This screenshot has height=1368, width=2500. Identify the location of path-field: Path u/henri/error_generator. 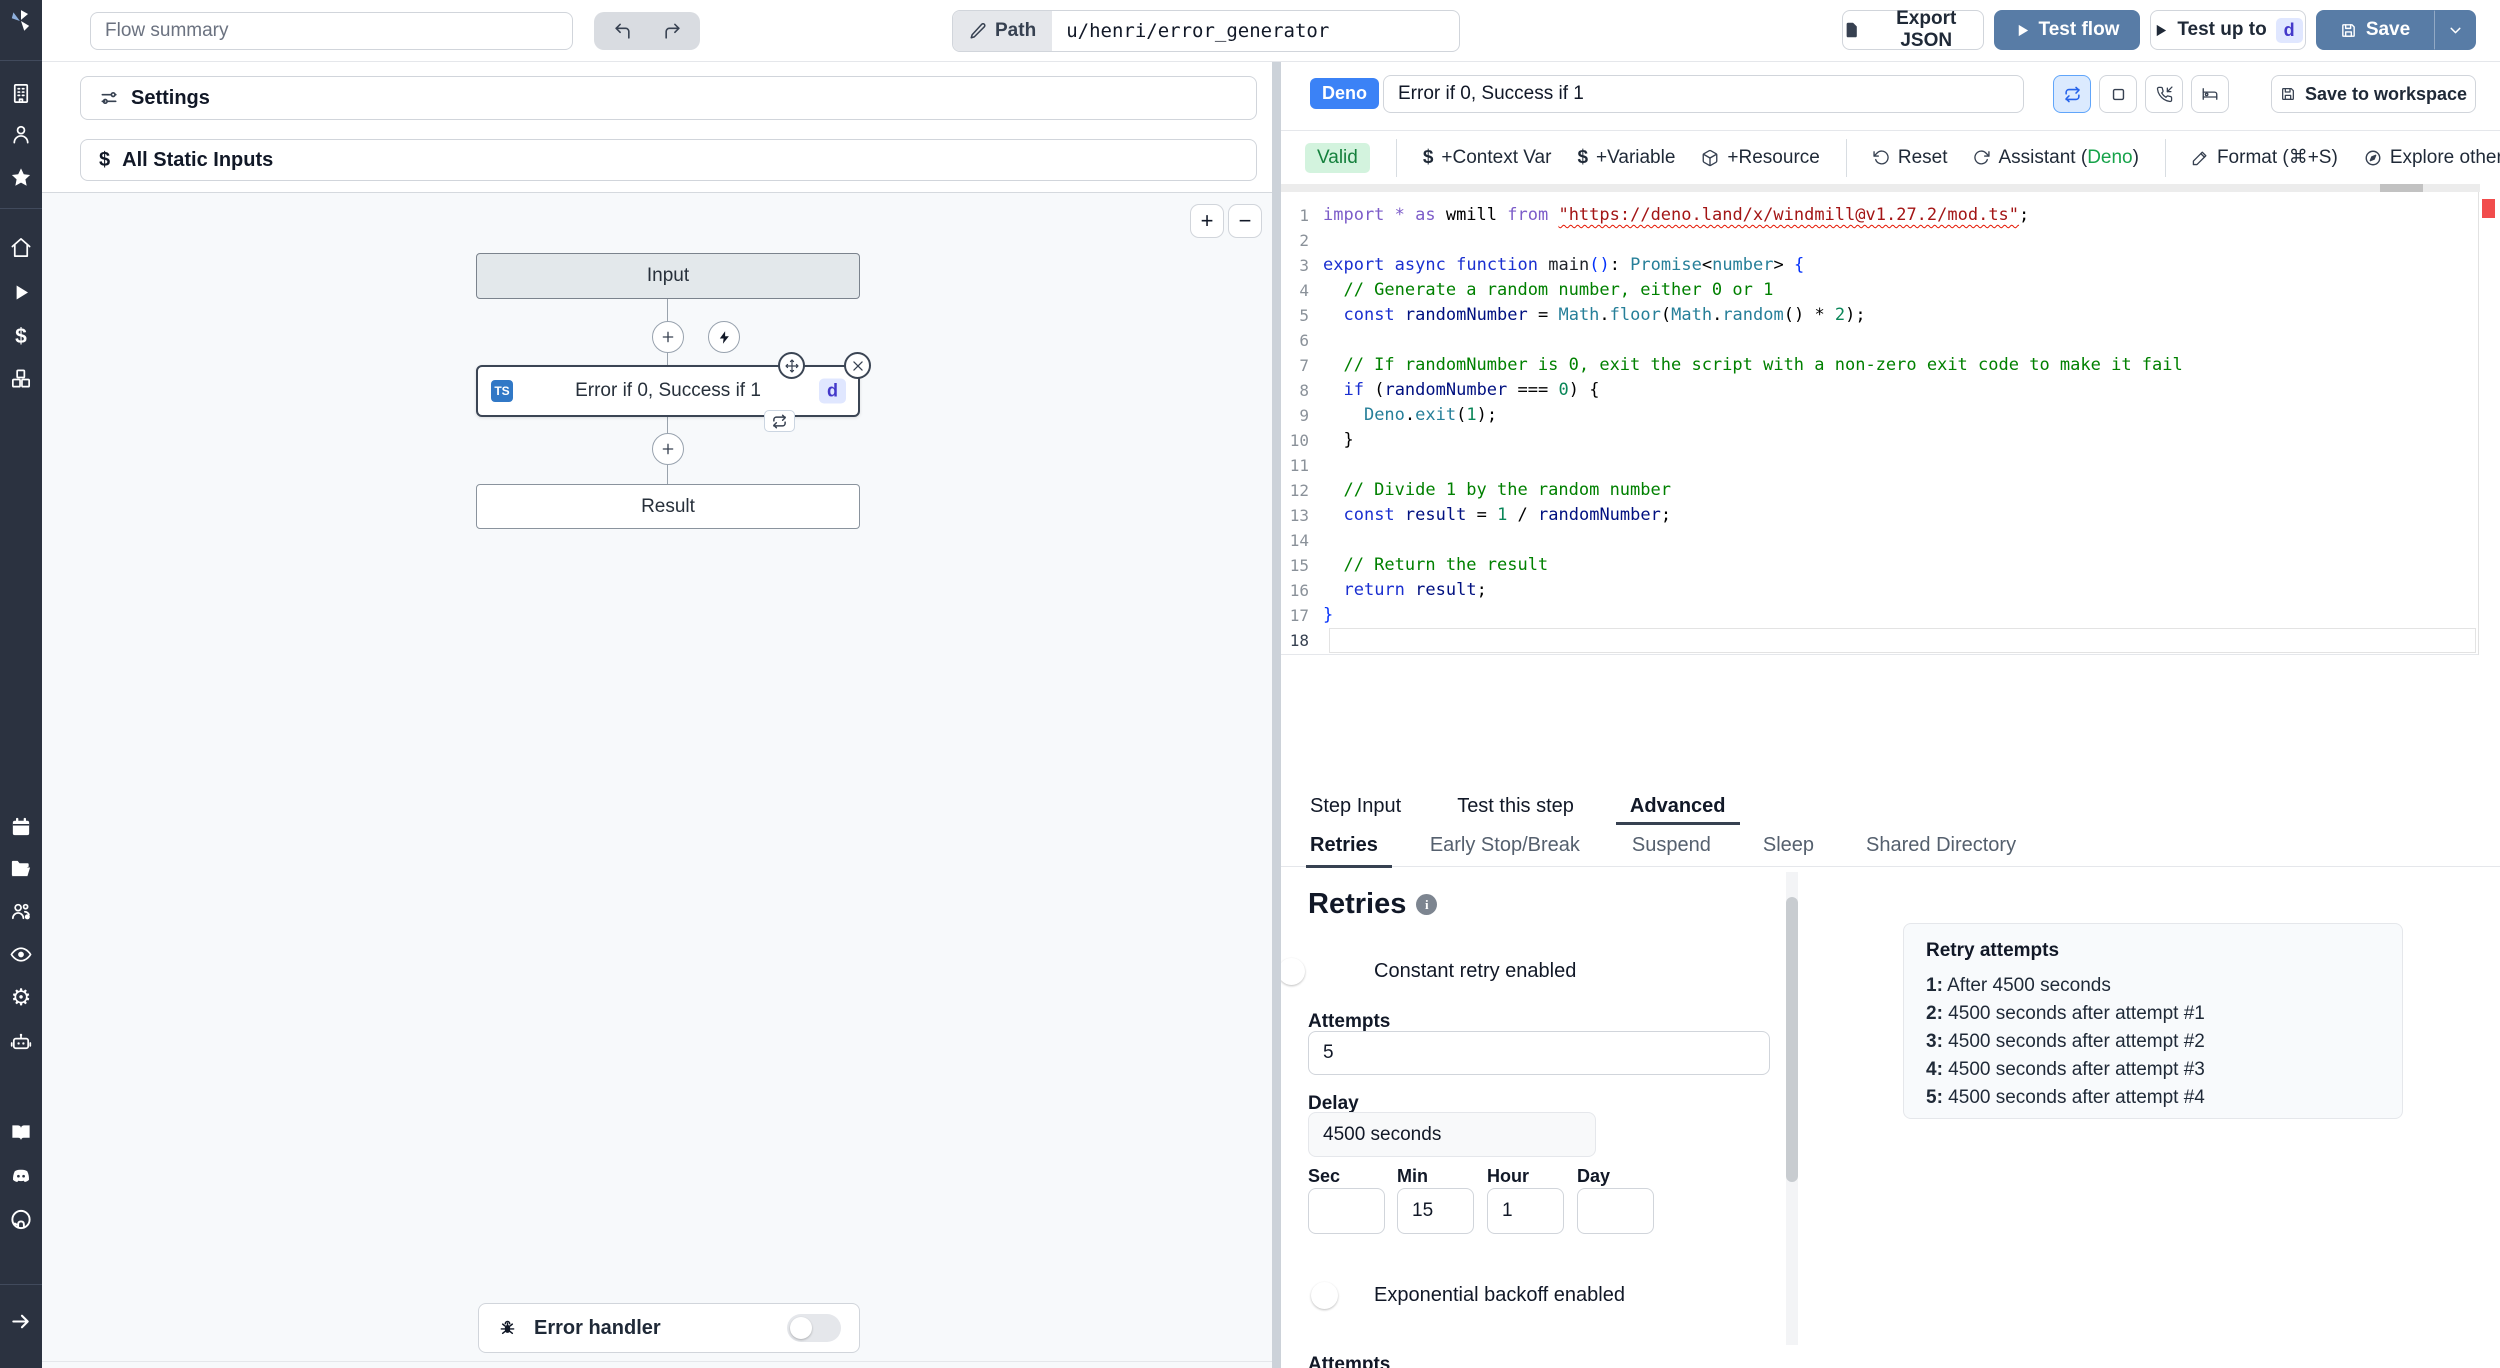
(1206, 31).